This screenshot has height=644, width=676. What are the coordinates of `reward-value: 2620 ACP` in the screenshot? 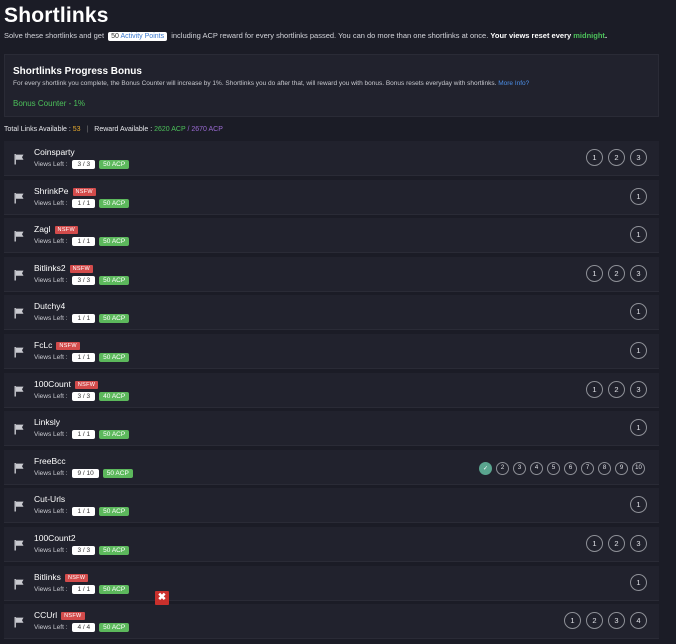 It's located at (170, 129).